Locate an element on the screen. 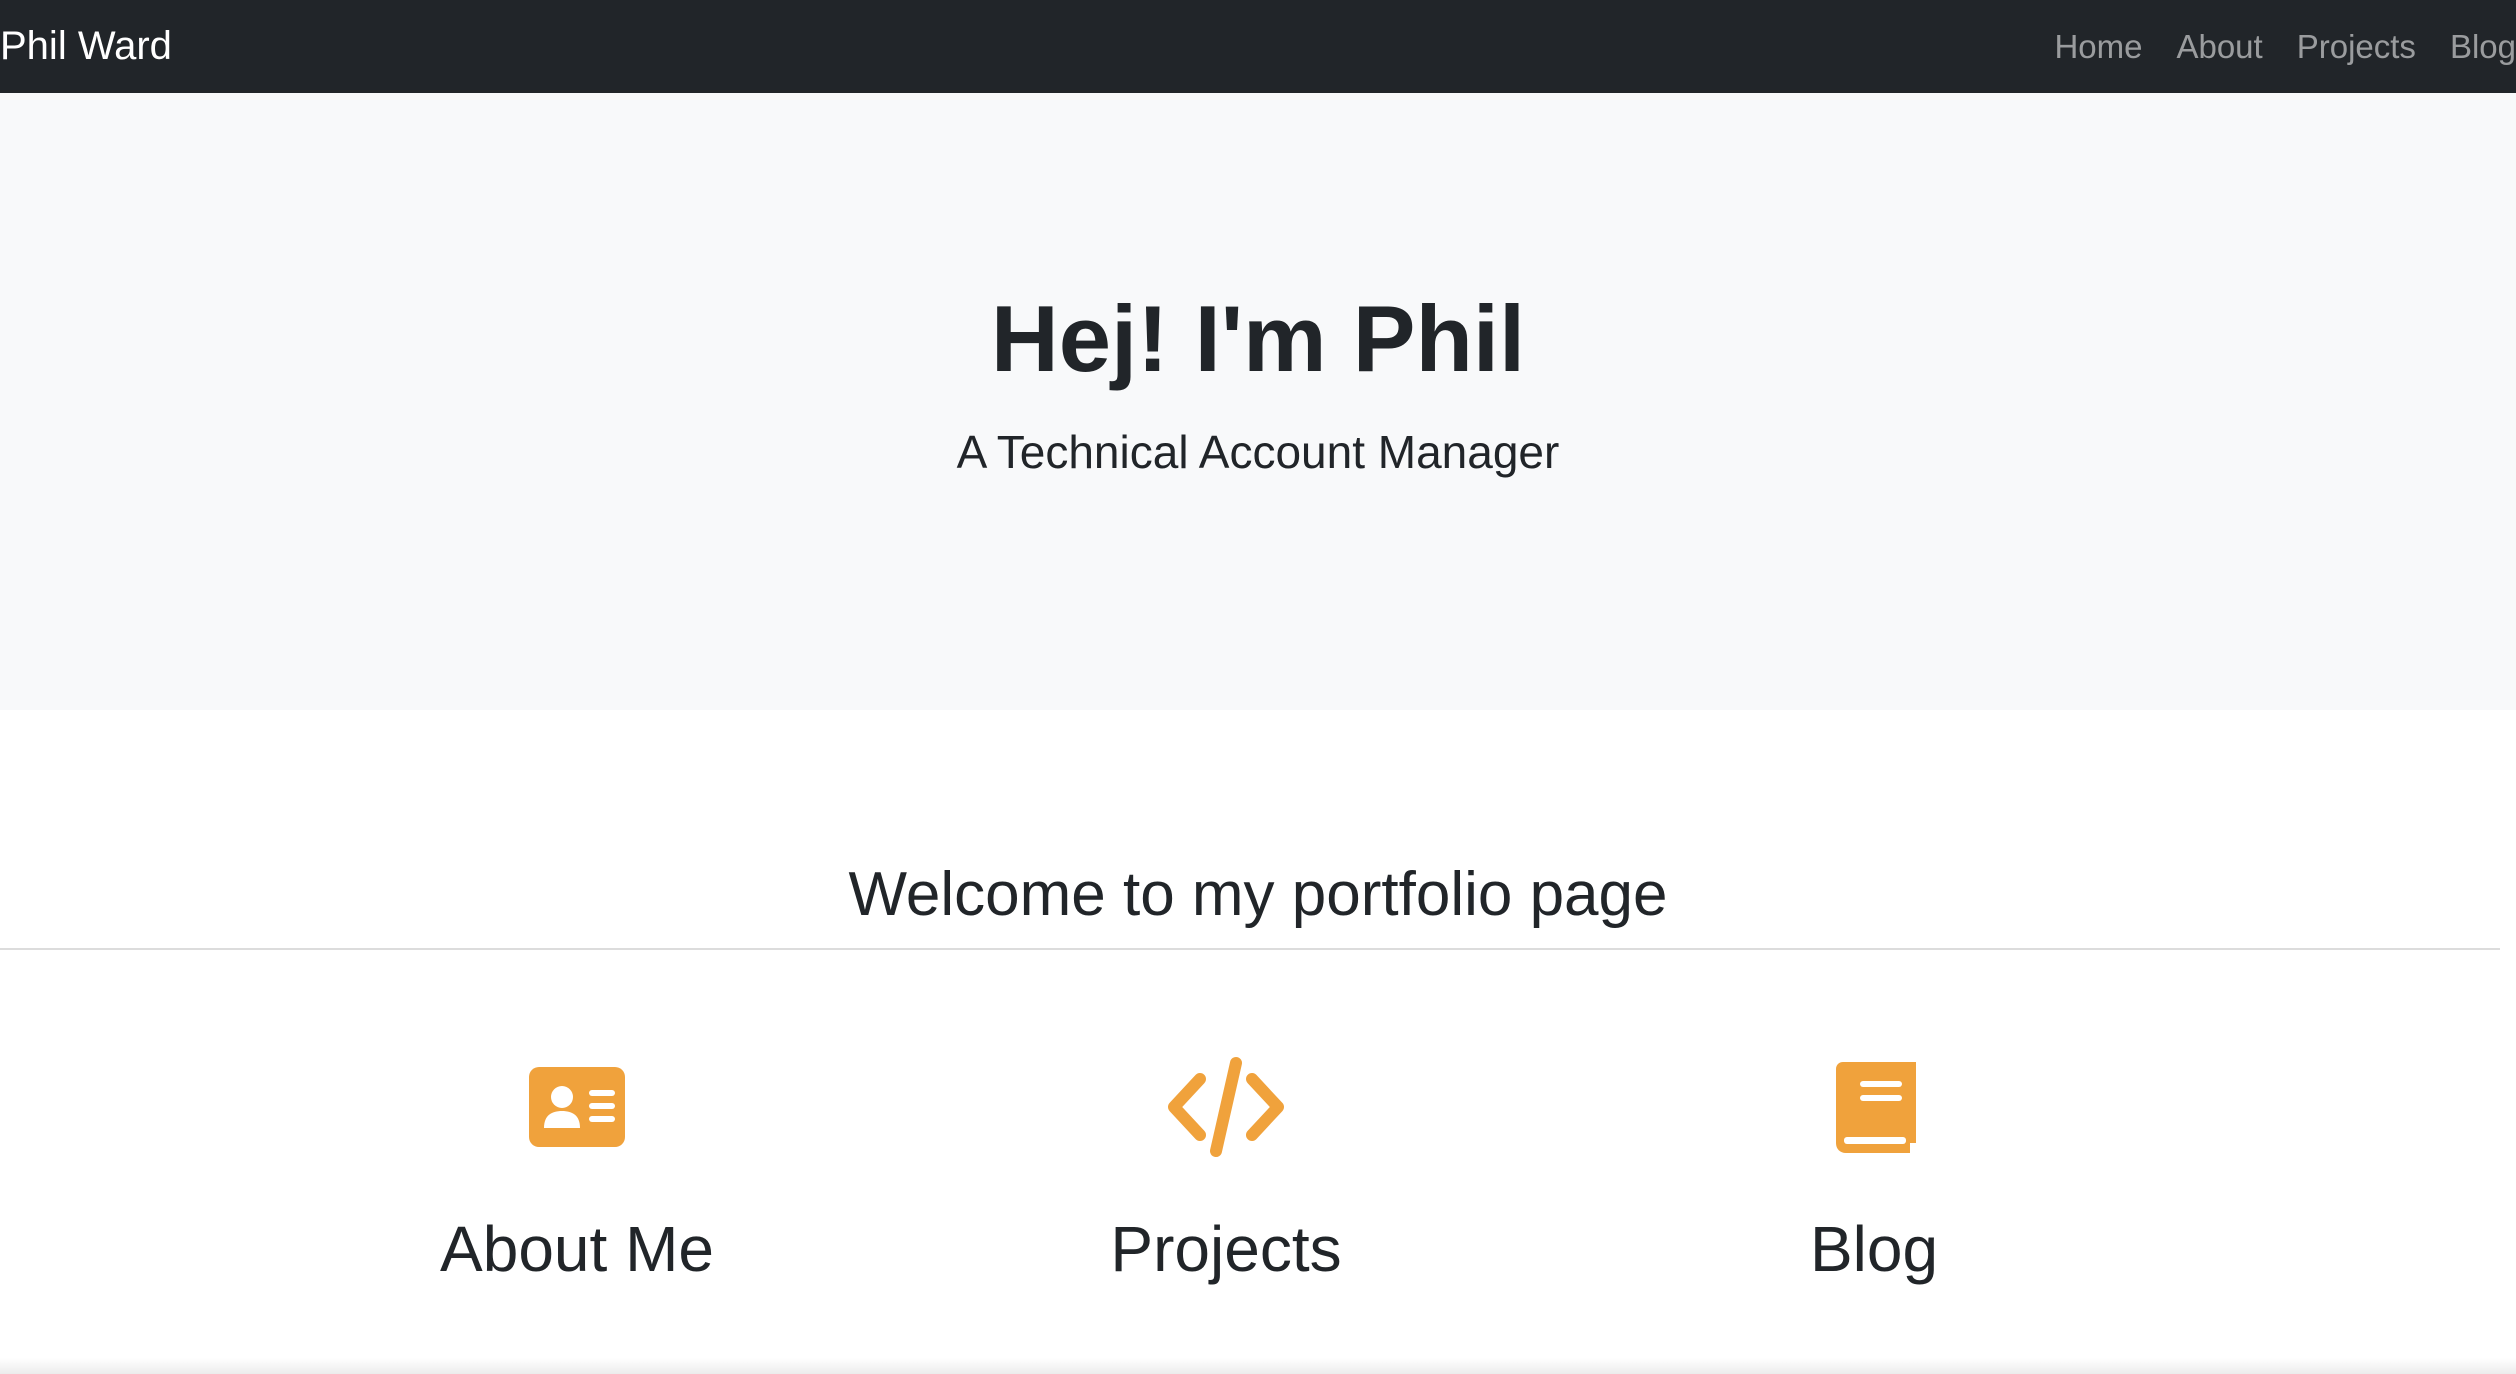 This screenshot has height=1374, width=2516. bottom-shadow is located at coordinates (1258, 1366).